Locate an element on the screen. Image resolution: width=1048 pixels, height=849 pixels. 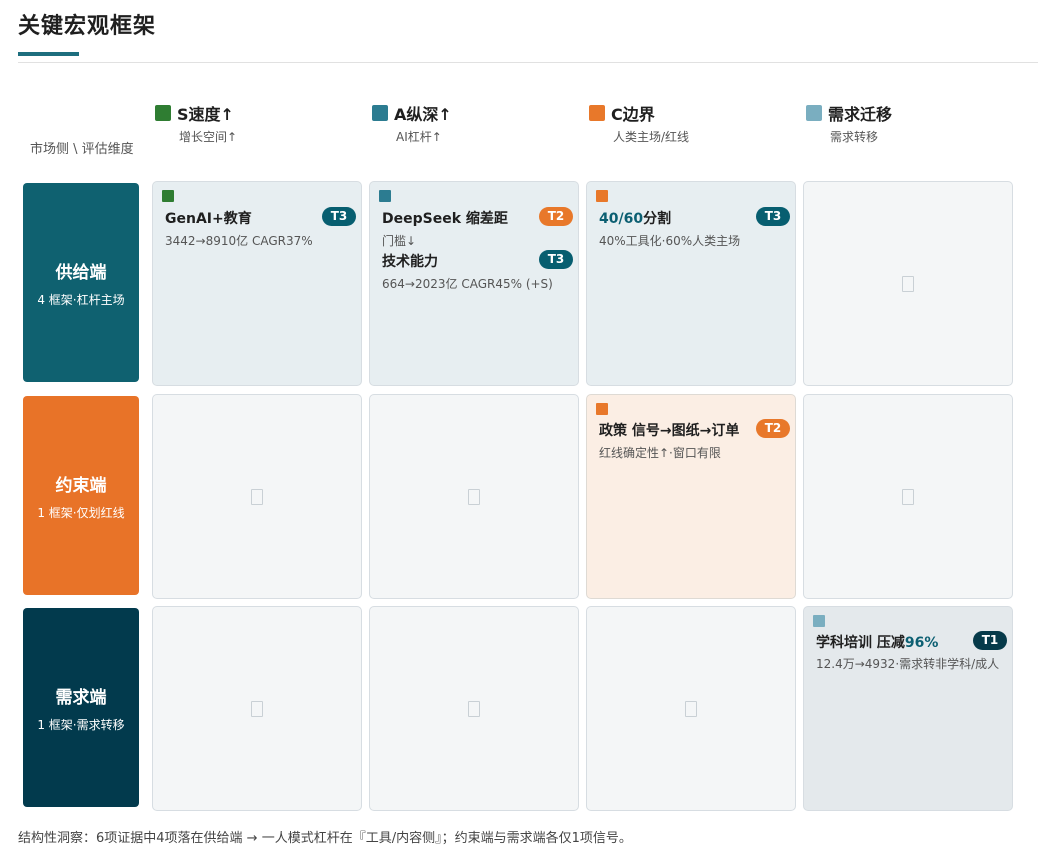
column-header-sub: 人类主场/红线 is located at coordinates (651, 137).